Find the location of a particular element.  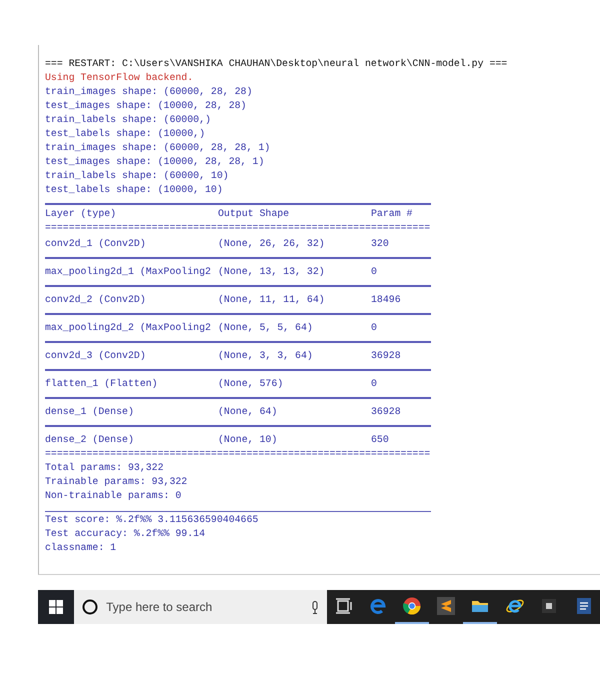

column-header: Layer (type) is located at coordinates (80, 214).